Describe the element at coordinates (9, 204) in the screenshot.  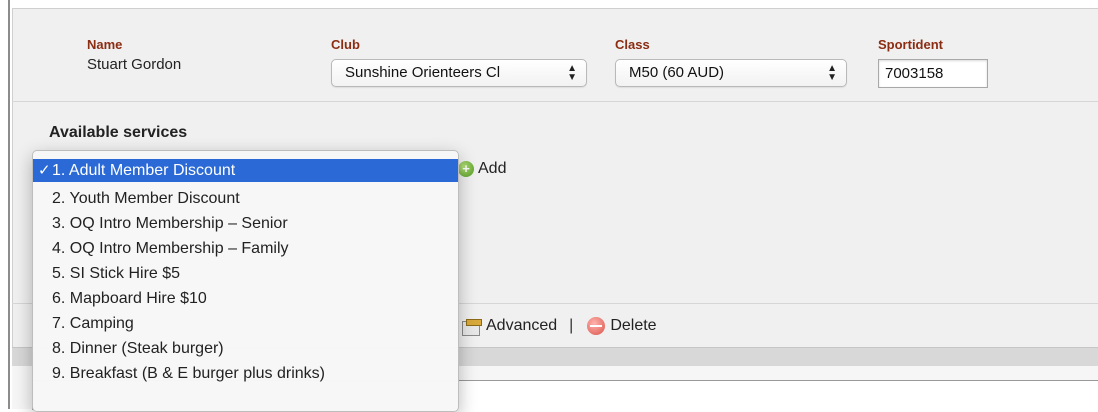
I see `window-left-border` at that location.